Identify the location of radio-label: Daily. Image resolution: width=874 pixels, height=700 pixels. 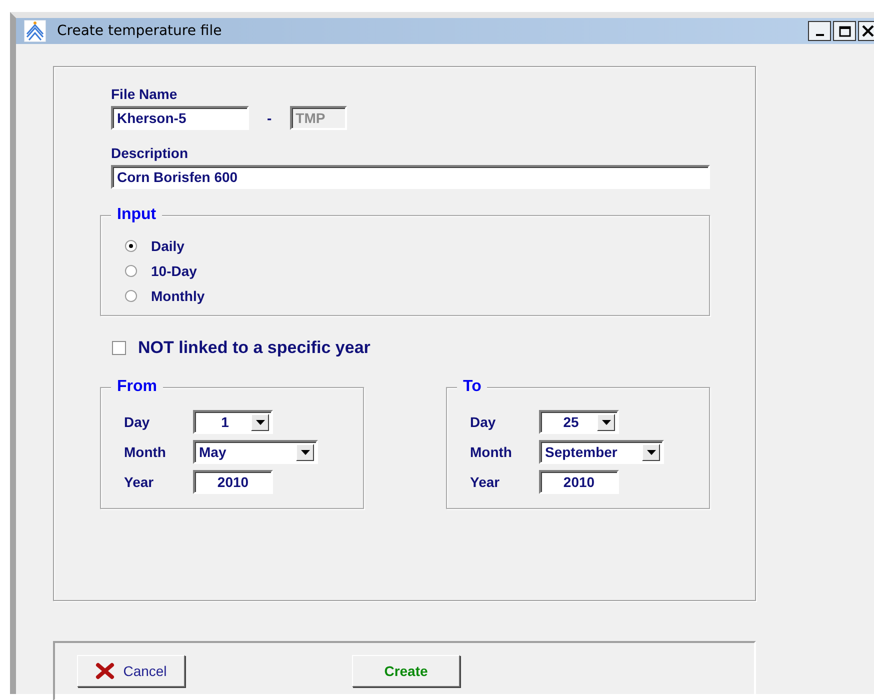
(167, 246).